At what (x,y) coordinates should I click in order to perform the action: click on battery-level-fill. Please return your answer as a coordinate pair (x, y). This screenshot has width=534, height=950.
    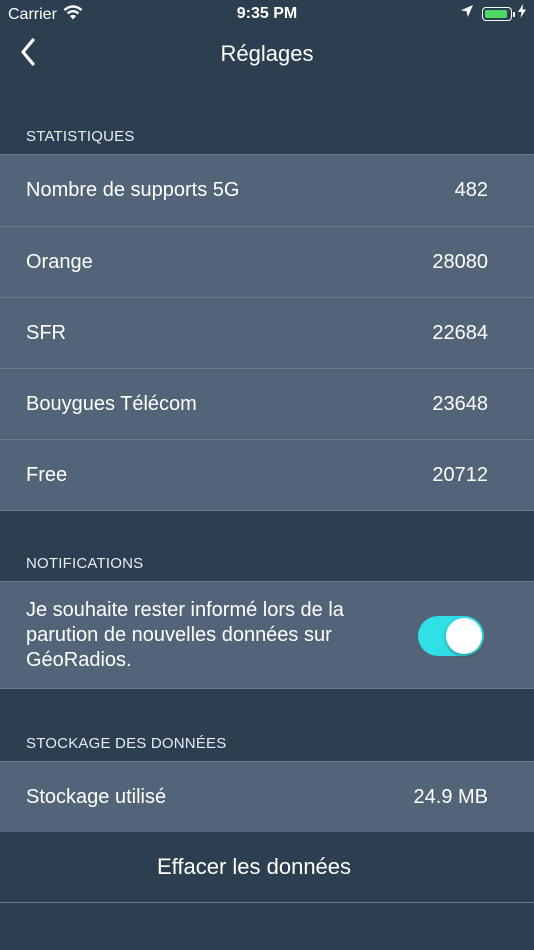
    Looking at the image, I should click on (496, 13).